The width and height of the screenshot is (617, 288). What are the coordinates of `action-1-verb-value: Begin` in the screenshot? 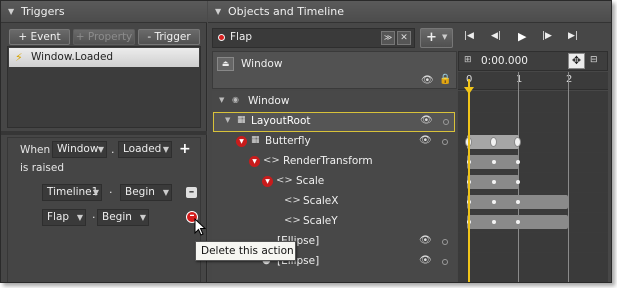 It's located at (140, 192).